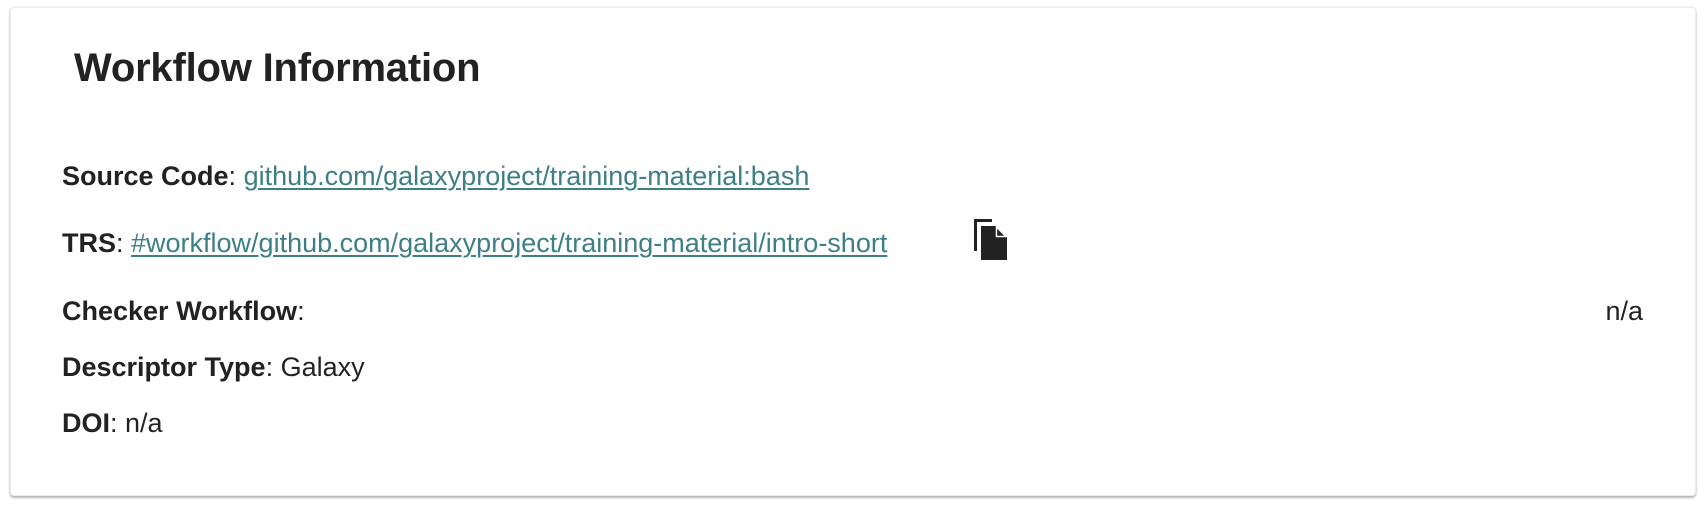 This screenshot has height=510, width=1706. Describe the element at coordinates (144, 423) in the screenshot. I see `doi-value: n/a` at that location.